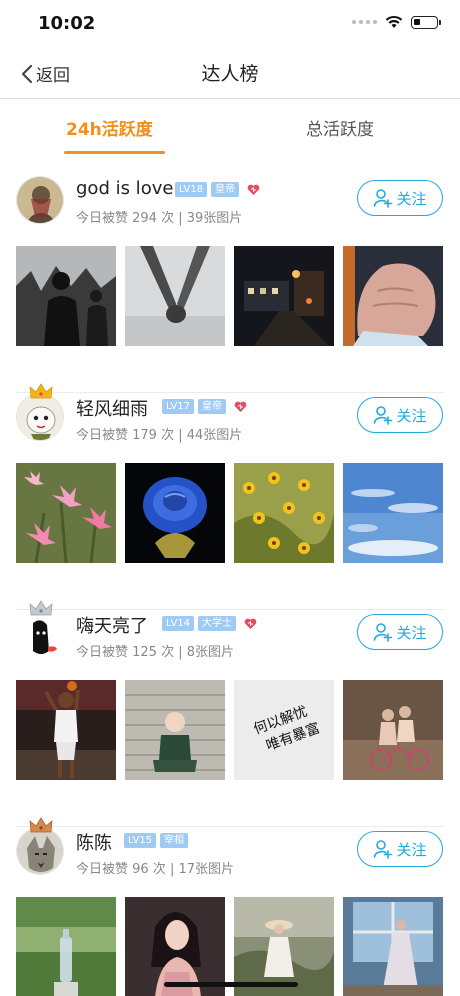 Image resolution: width=460 pixels, height=996 pixels. I want to click on wifi-icon, so click(394, 21).